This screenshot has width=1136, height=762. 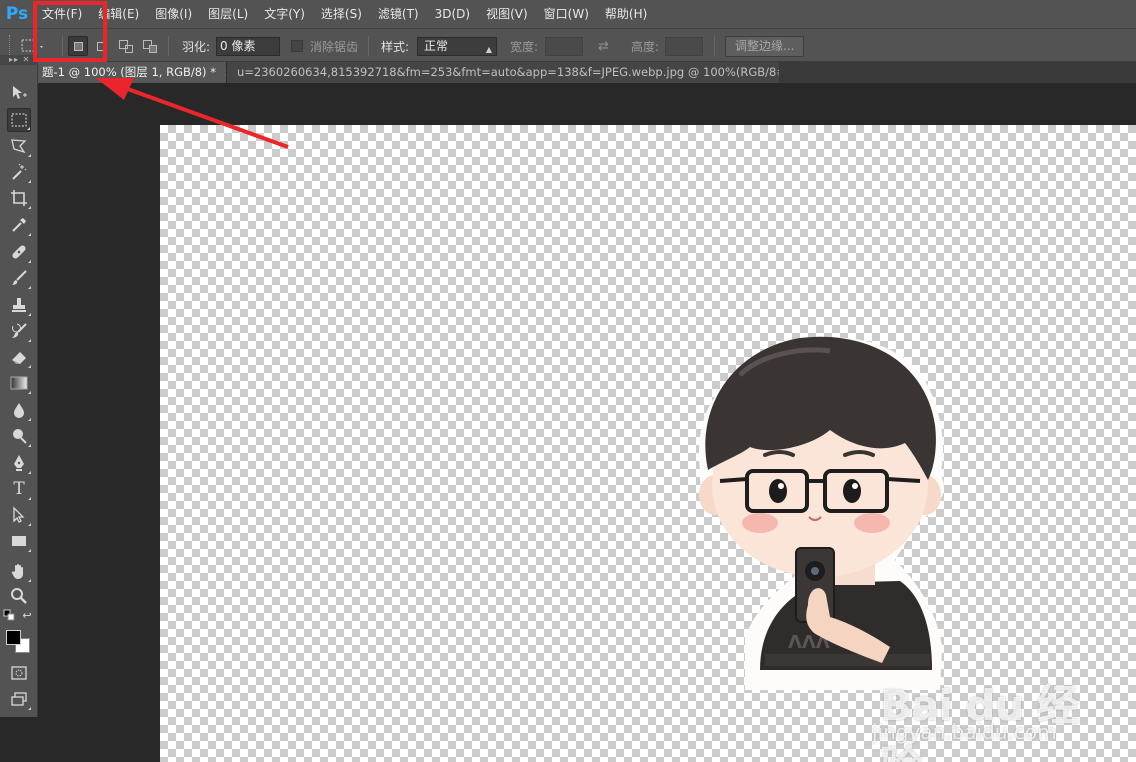 I want to click on tab-document-1: 题-1 @ 100% (图层 1, RGB/8) *×, so click(x=132, y=72).